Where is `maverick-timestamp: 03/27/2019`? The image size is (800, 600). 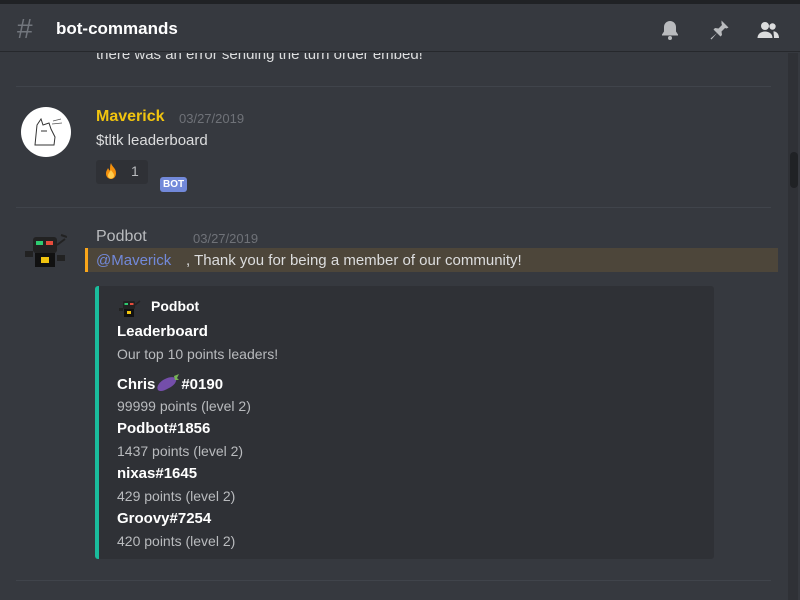 maverick-timestamp: 03/27/2019 is located at coordinates (212, 118).